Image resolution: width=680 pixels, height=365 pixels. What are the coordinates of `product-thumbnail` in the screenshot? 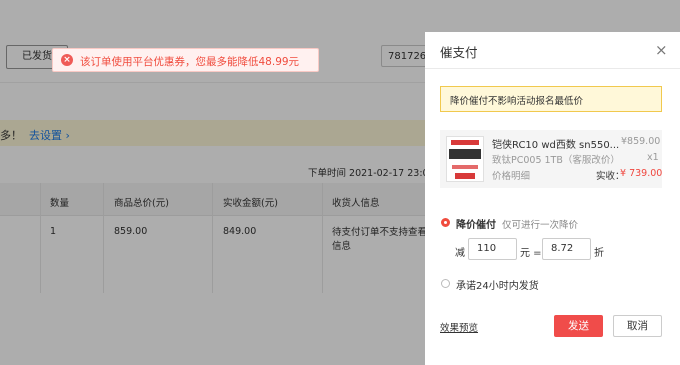 It's located at (465, 159).